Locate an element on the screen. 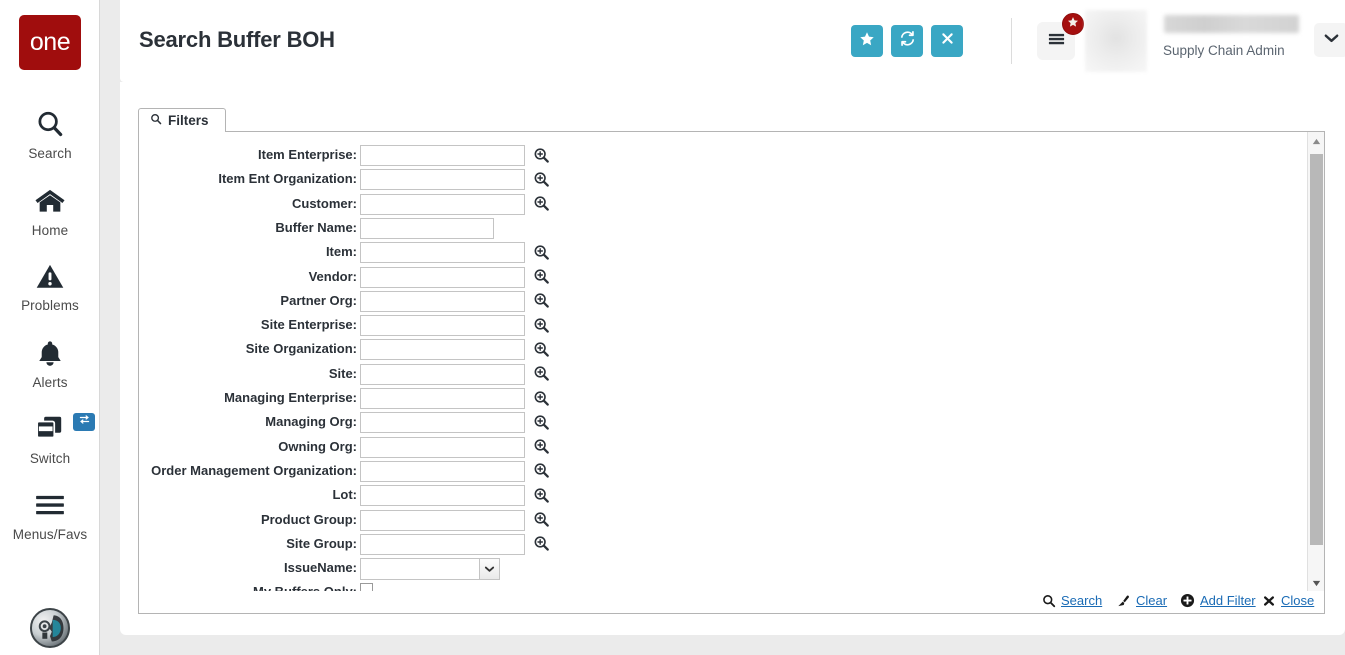  header-menu-badge is located at coordinates (1073, 24).